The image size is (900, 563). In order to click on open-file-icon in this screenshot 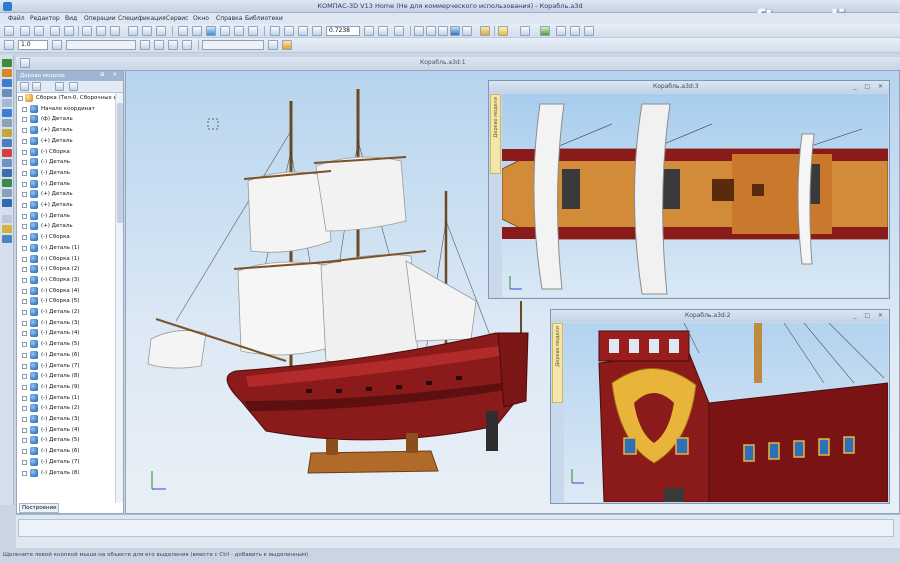, I will do `click(25, 31)`.